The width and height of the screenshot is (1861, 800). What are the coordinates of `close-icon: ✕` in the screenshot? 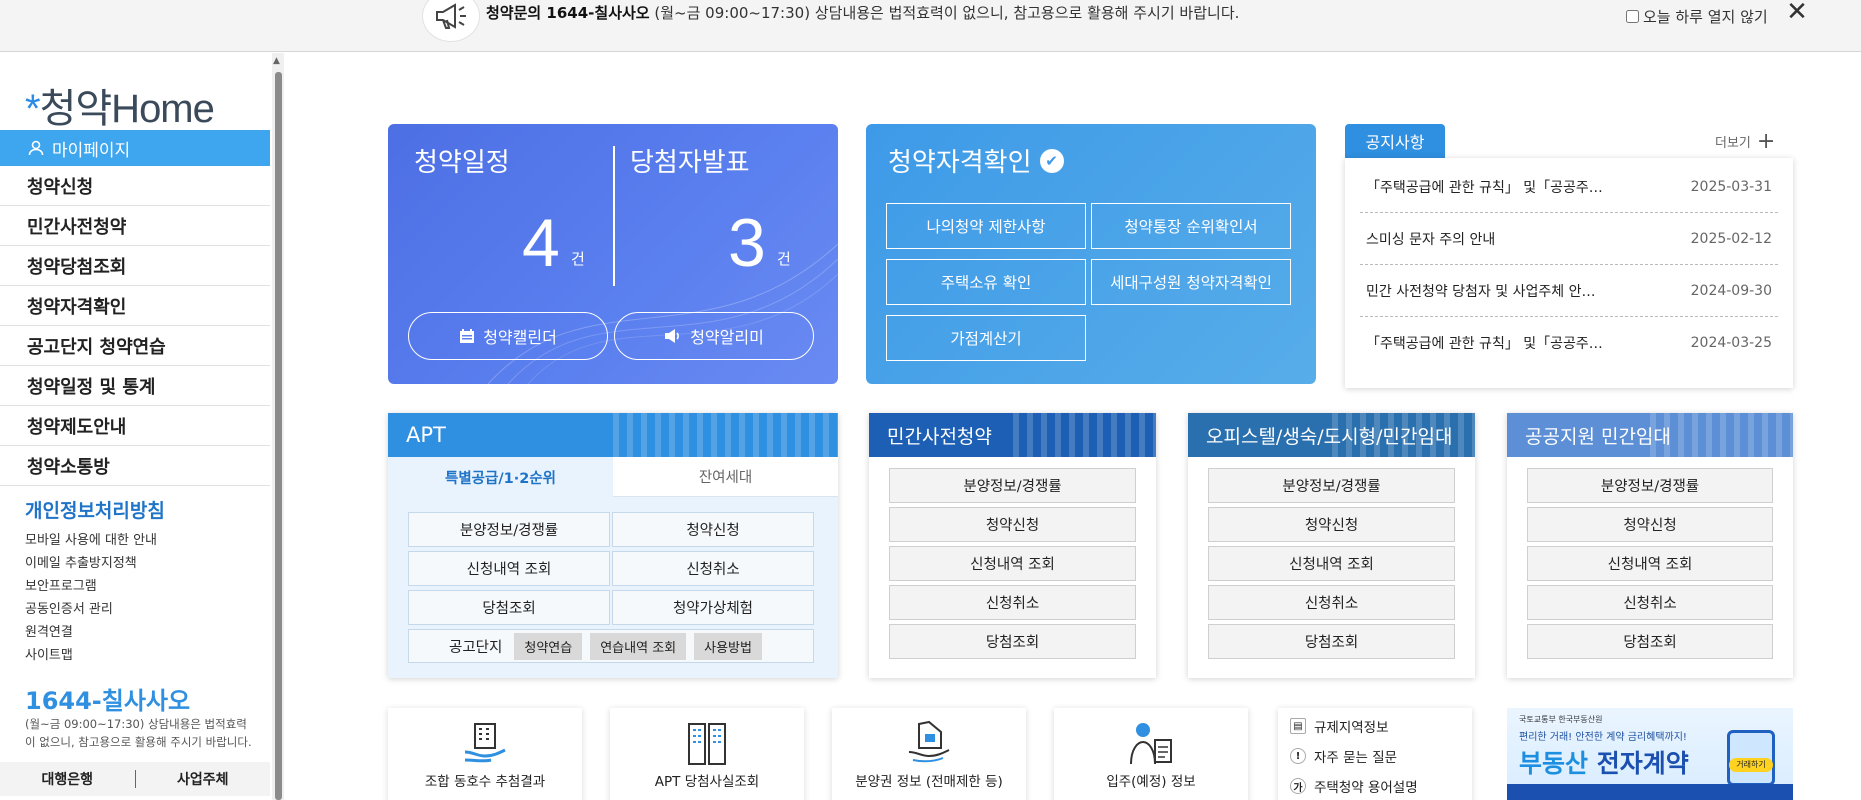 It's located at (1797, 13).